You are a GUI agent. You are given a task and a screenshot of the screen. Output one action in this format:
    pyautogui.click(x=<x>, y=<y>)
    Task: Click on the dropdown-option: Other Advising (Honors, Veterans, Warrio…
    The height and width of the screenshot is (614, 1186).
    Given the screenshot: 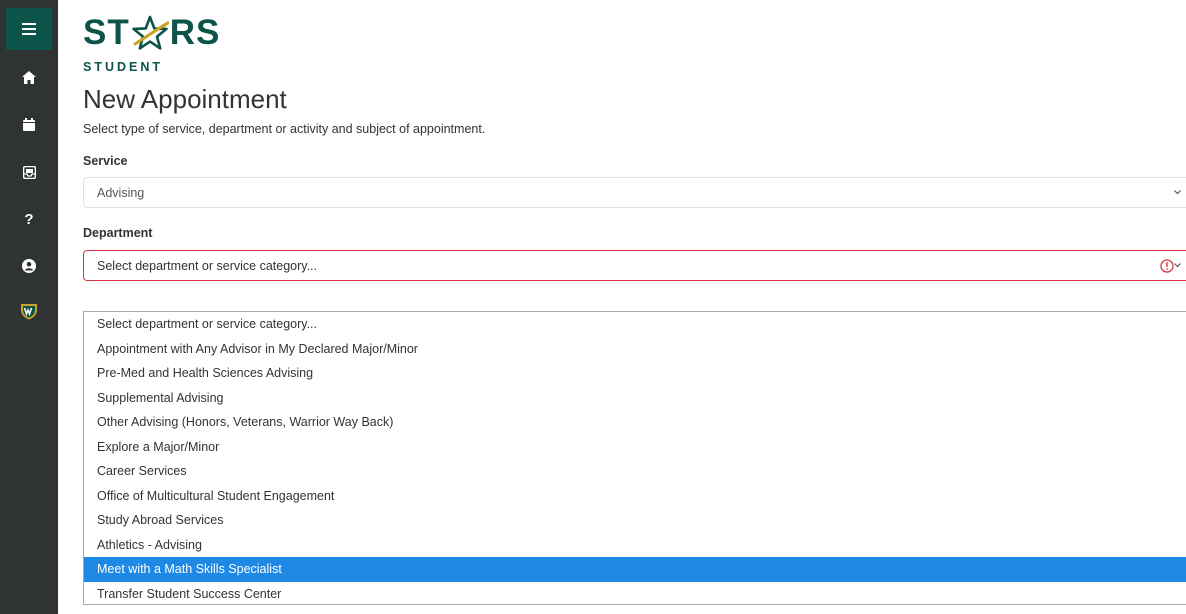 What is the action you would take?
    pyautogui.click(x=635, y=422)
    